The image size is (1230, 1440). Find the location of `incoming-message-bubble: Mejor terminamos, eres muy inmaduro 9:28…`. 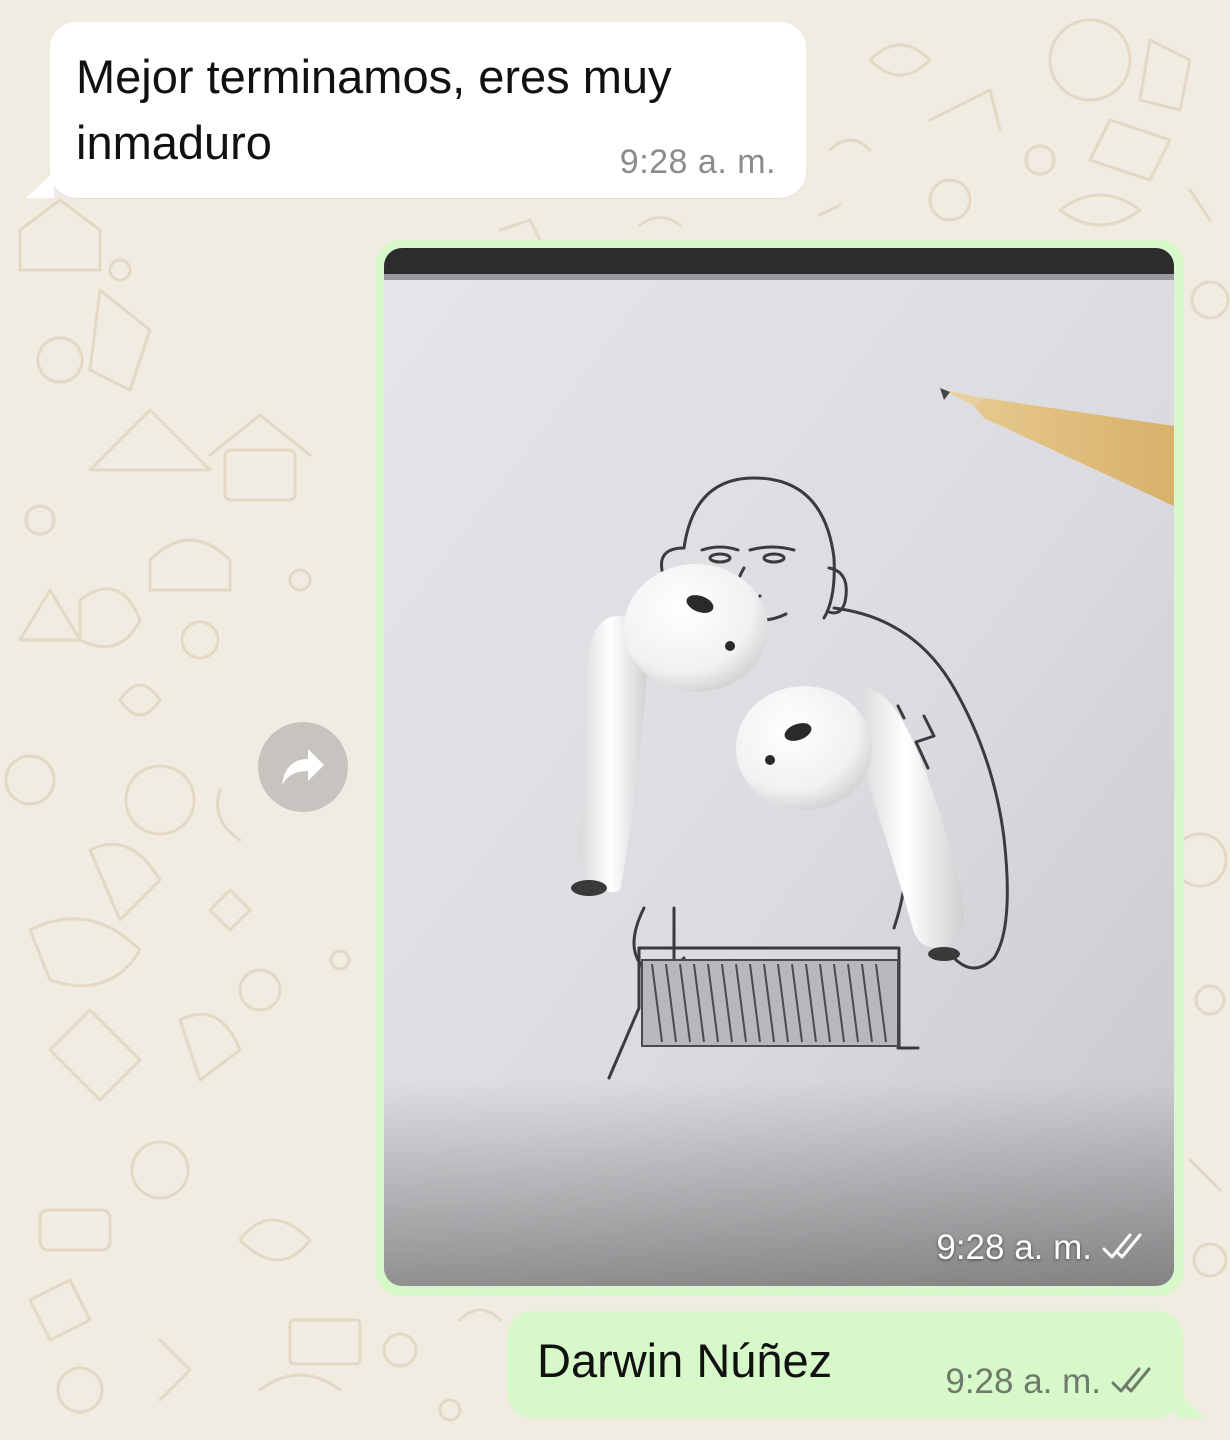

incoming-message-bubble: Mejor terminamos, eres muy inmaduro 9:28… is located at coordinates (416, 110).